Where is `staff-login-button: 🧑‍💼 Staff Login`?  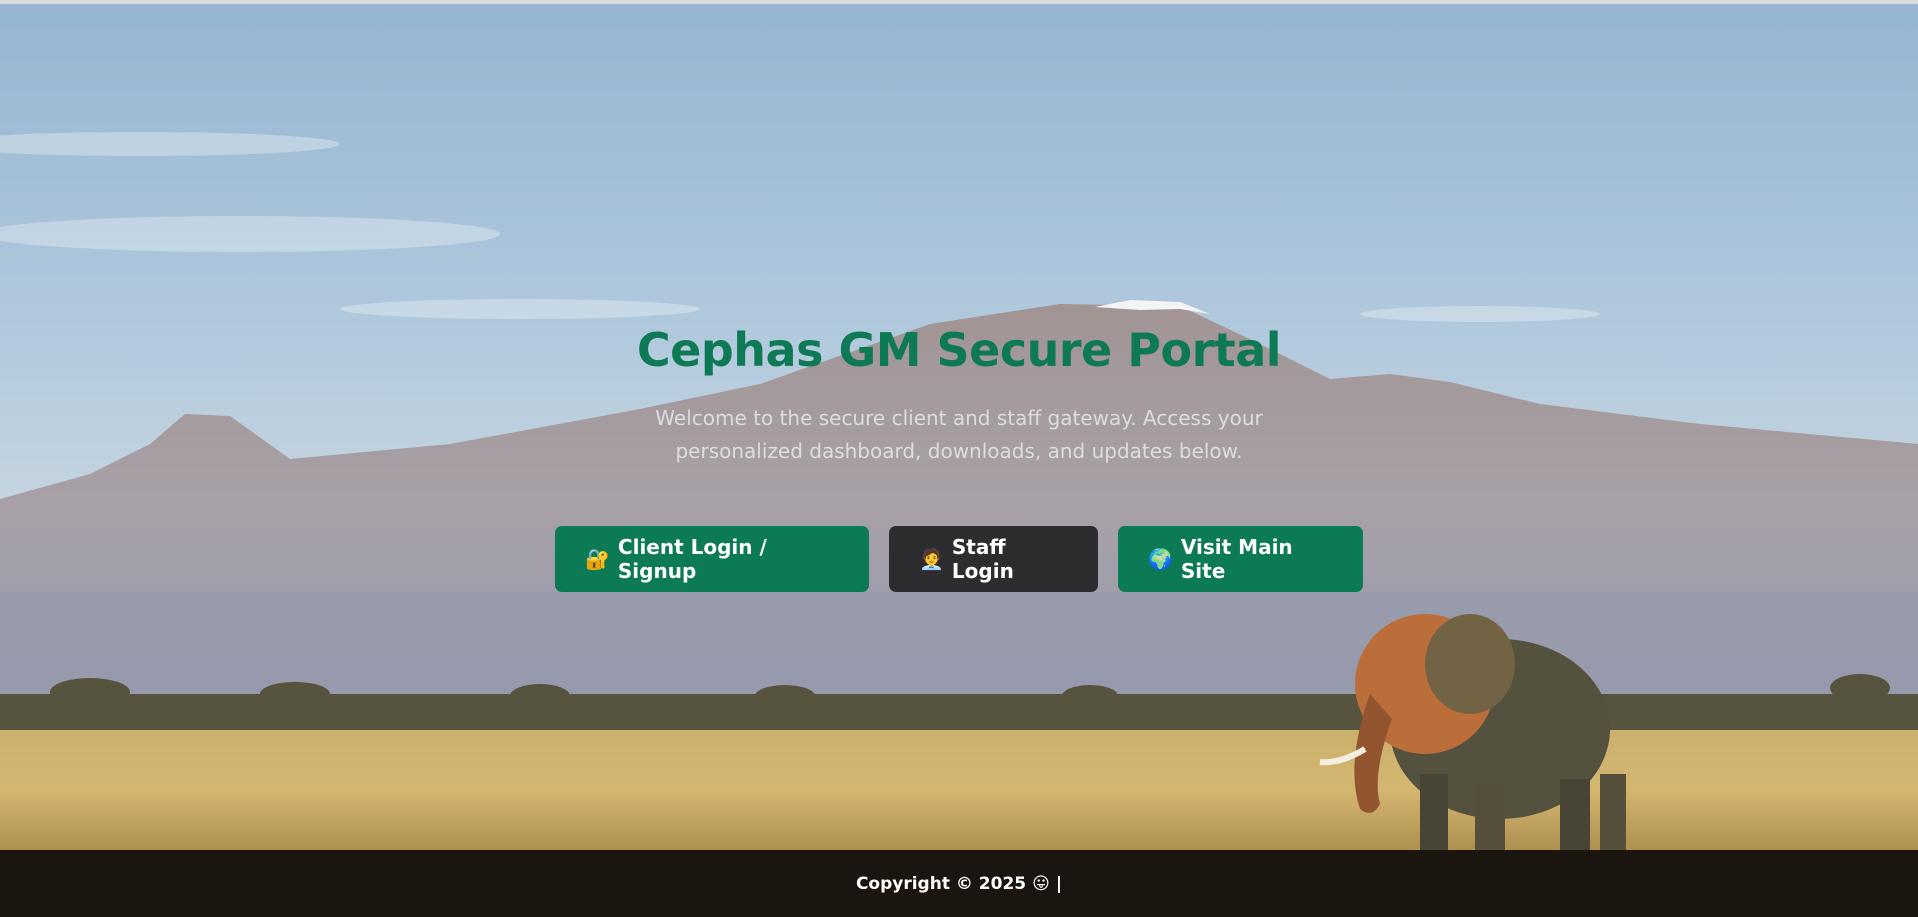
staff-login-button: 🧑‍💼 Staff Login is located at coordinates (993, 559).